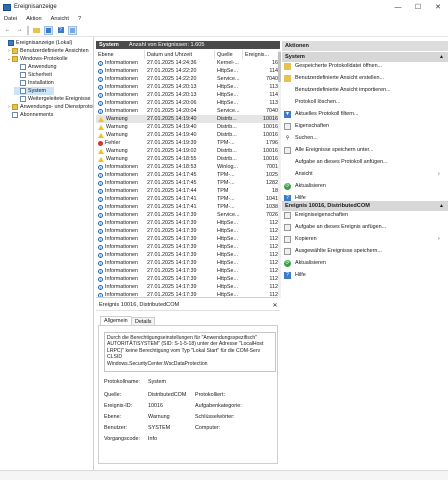 This screenshot has width=448, height=480. I want to click on menu-aktion: Aktion, so click(34, 19).